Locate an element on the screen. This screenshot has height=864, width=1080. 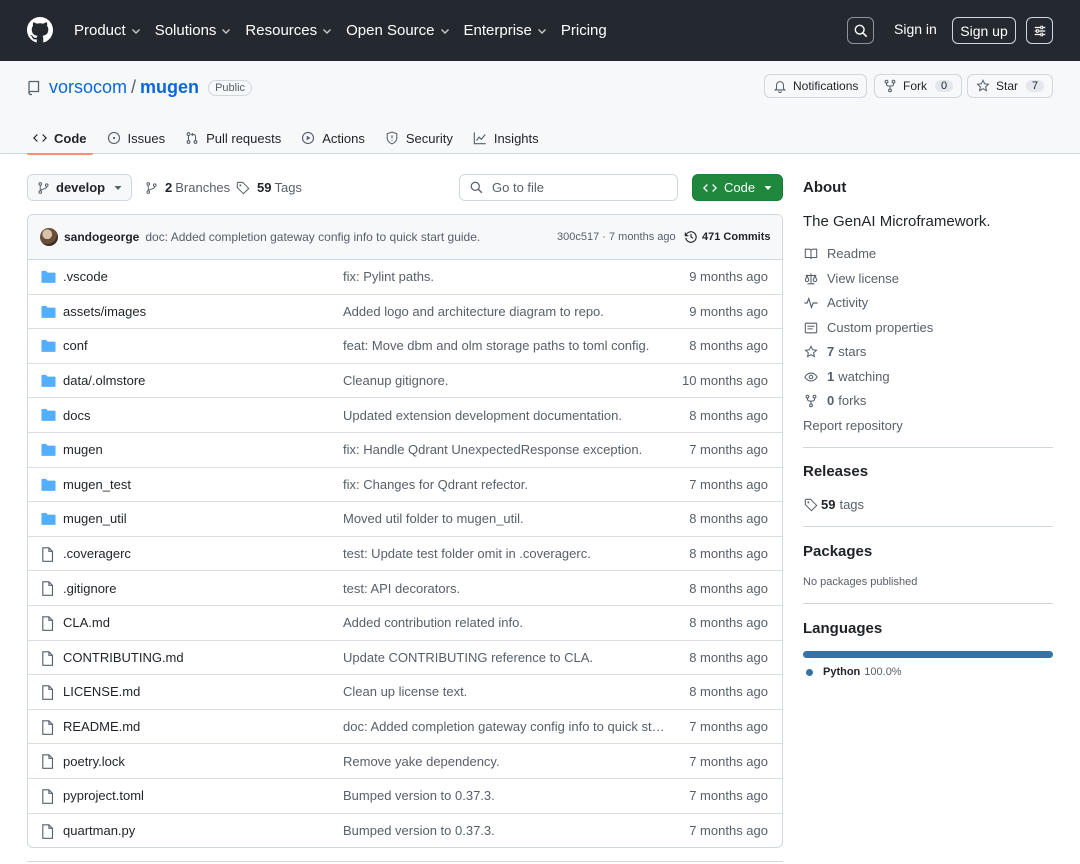
file-commit-message-link: fix: Pylint paths. is located at coordinates (388, 276).